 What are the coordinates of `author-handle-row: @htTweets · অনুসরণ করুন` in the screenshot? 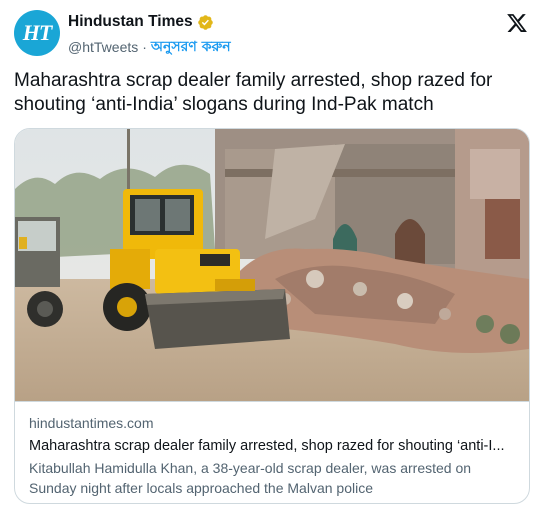 It's located at (149, 47).